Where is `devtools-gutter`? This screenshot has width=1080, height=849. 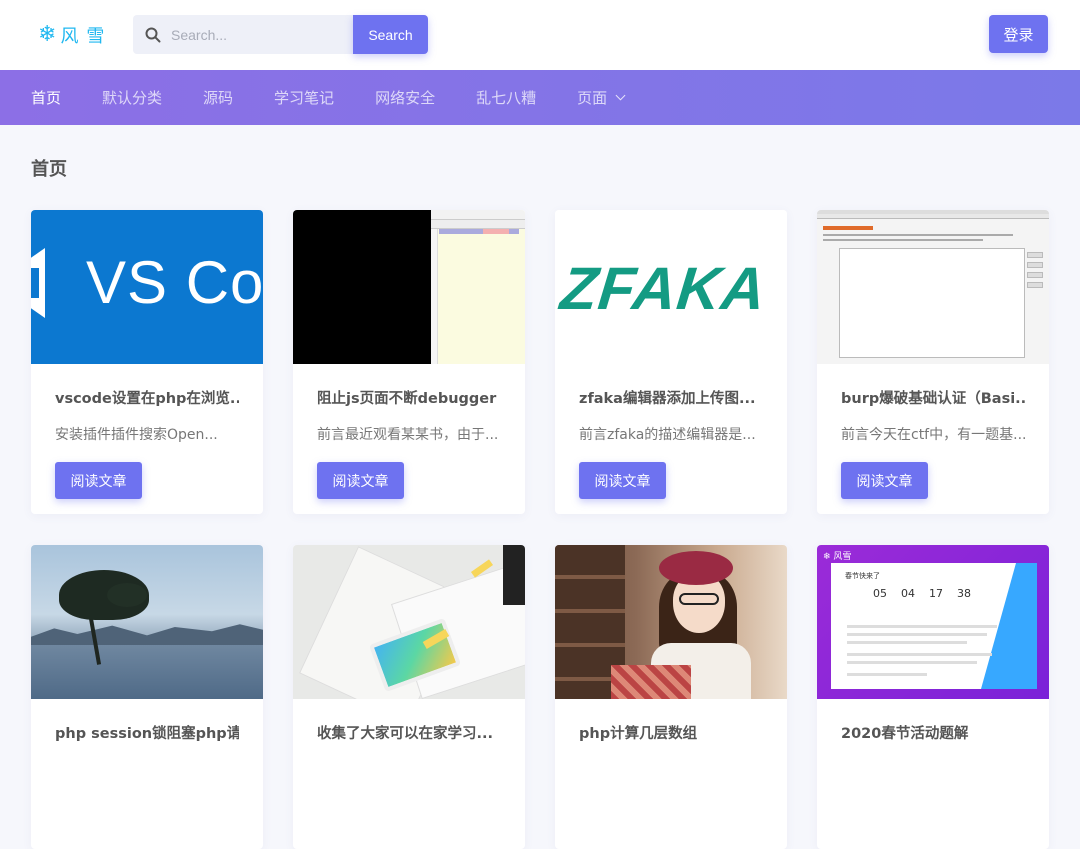
devtools-gutter is located at coordinates (434, 296).